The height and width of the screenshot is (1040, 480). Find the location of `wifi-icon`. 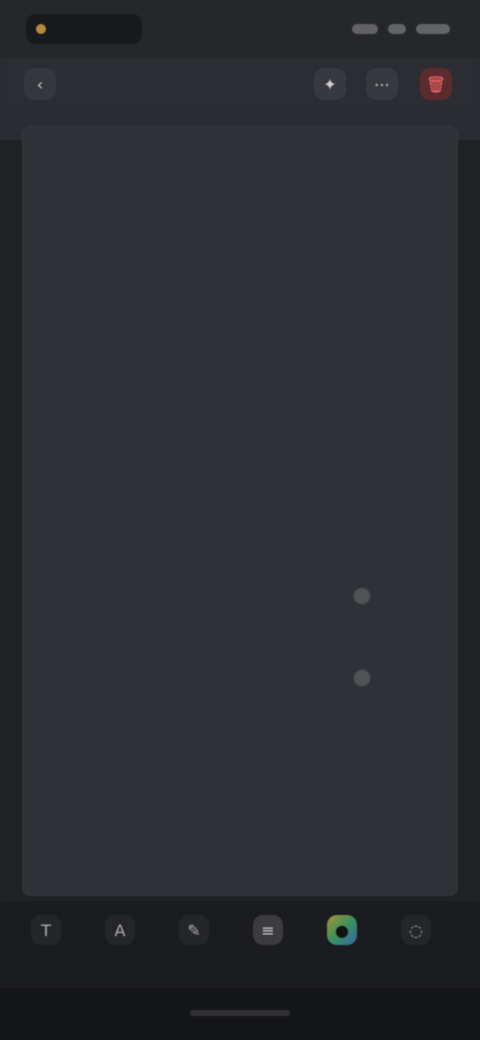

wifi-icon is located at coordinates (397, 29).